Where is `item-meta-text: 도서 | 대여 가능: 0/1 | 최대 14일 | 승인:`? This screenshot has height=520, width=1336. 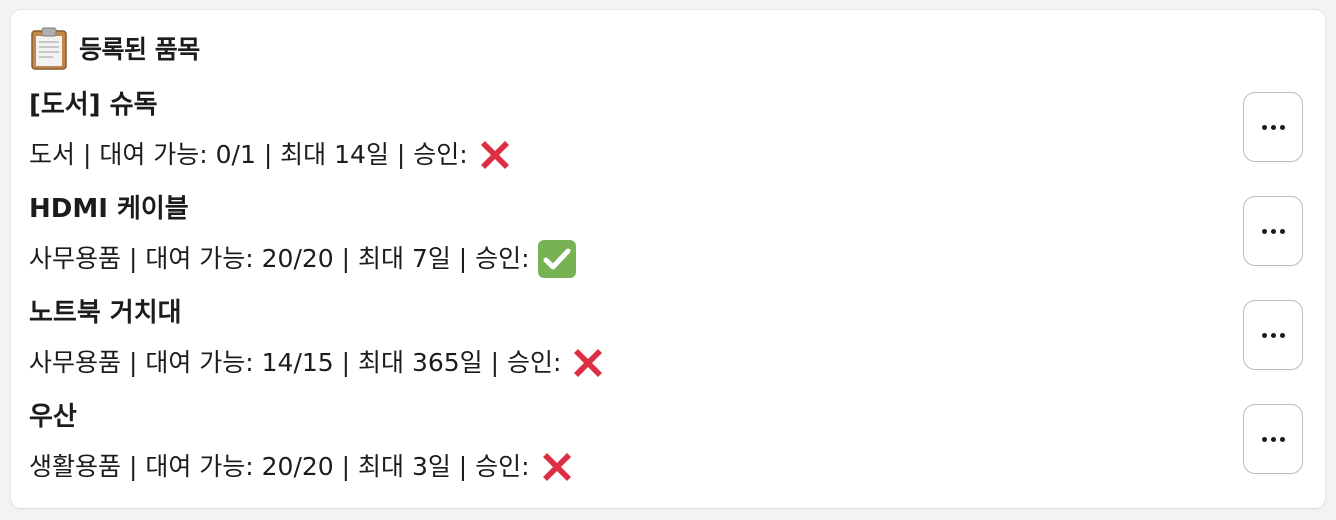 item-meta-text: 도서 | 대여 가능: 0/1 | 최대 14일 | 승인: is located at coordinates (248, 154).